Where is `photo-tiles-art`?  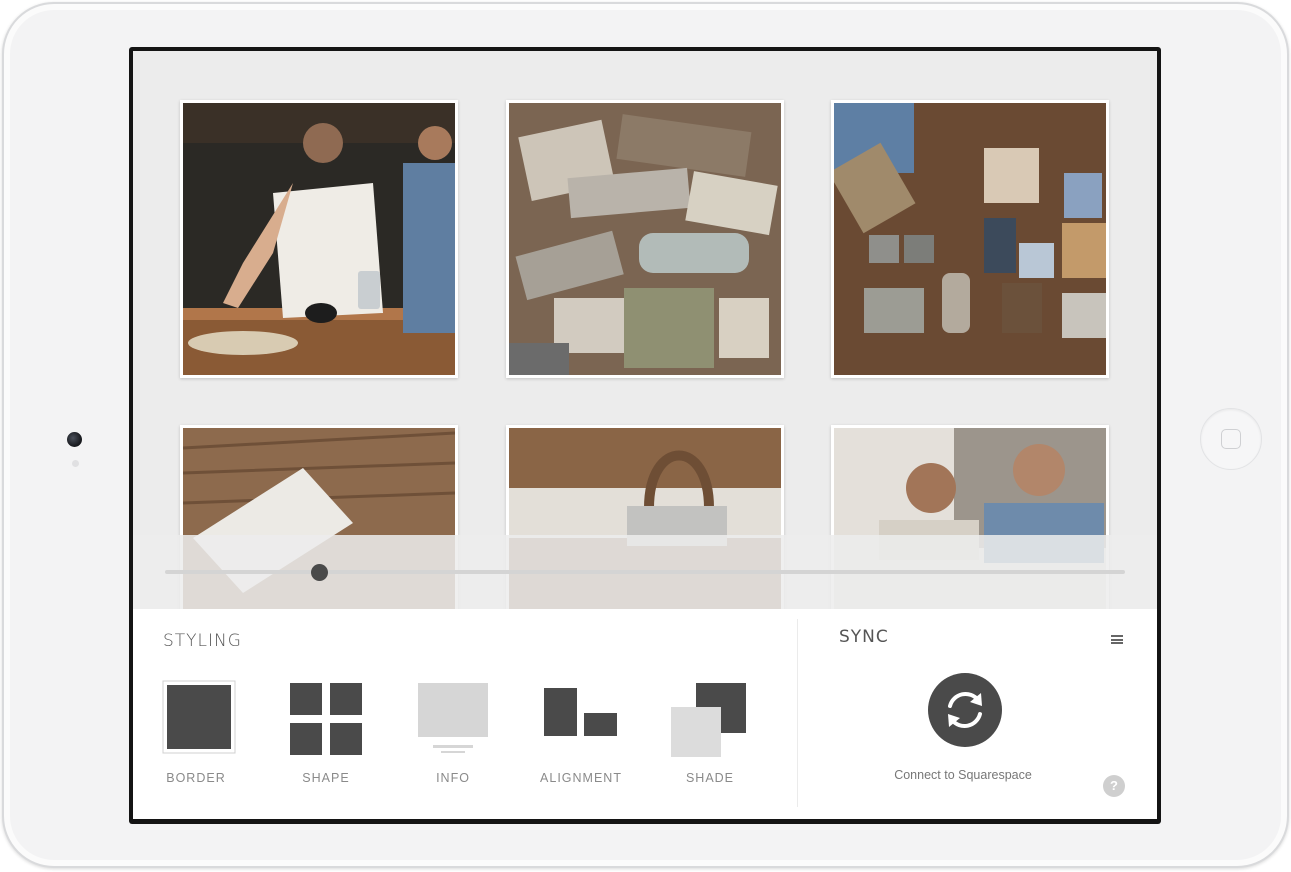 photo-tiles-art is located at coordinates (970, 239).